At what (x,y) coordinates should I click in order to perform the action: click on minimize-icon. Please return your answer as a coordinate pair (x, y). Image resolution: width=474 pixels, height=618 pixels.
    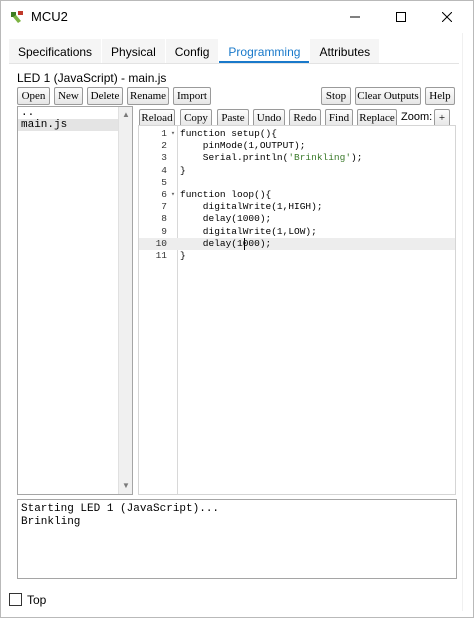
    Looking at the image, I should click on (355, 17).